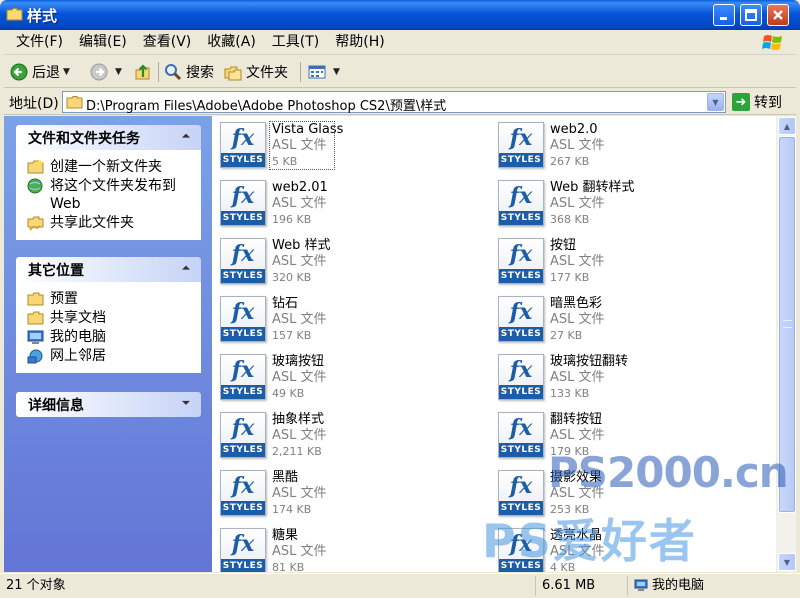 The image size is (800, 598). Describe the element at coordinates (108, 404) in the screenshot. I see `details-header: 详细信息 ⏷` at that location.